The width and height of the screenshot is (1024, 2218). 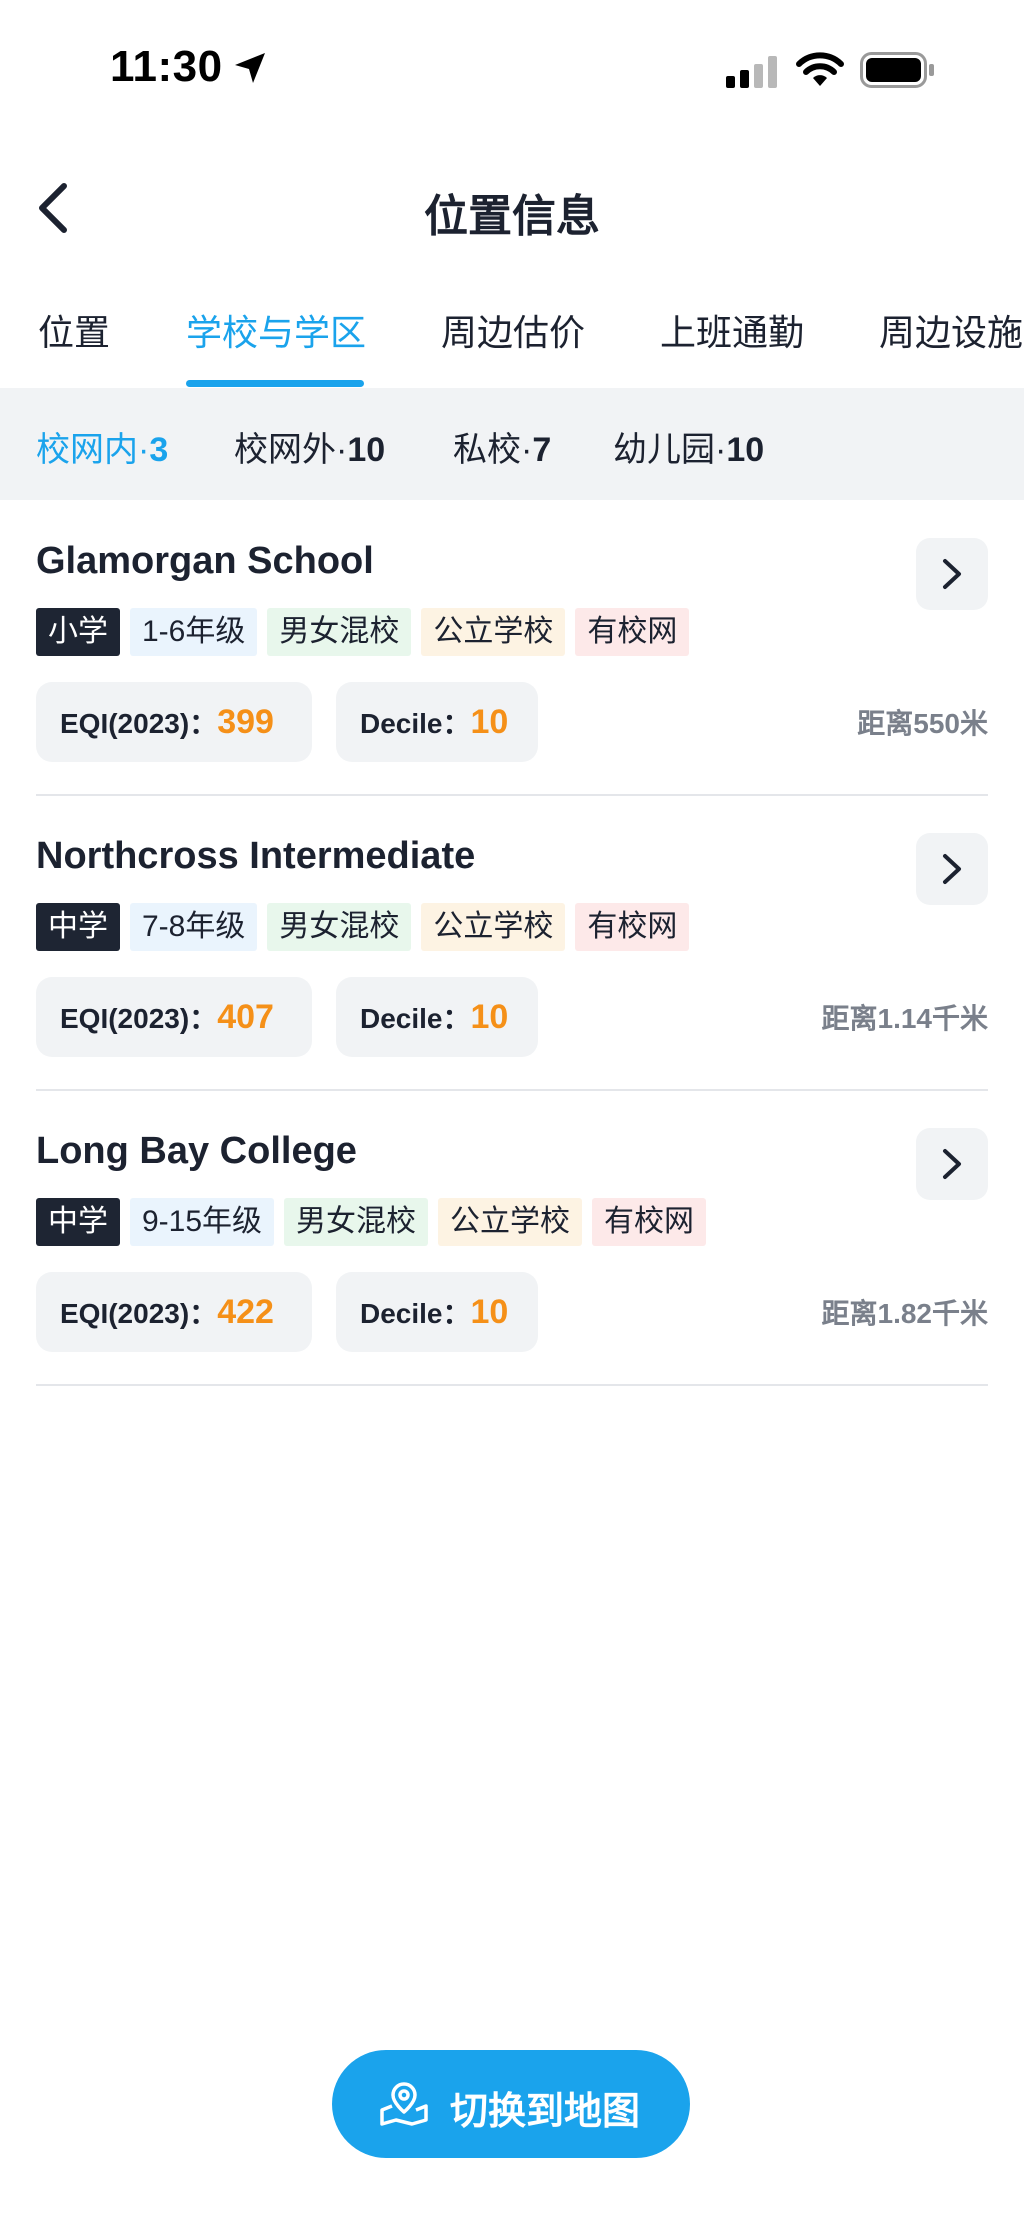 I want to click on filter-out-of-zone: 校网外·10, so click(x=309, y=446).